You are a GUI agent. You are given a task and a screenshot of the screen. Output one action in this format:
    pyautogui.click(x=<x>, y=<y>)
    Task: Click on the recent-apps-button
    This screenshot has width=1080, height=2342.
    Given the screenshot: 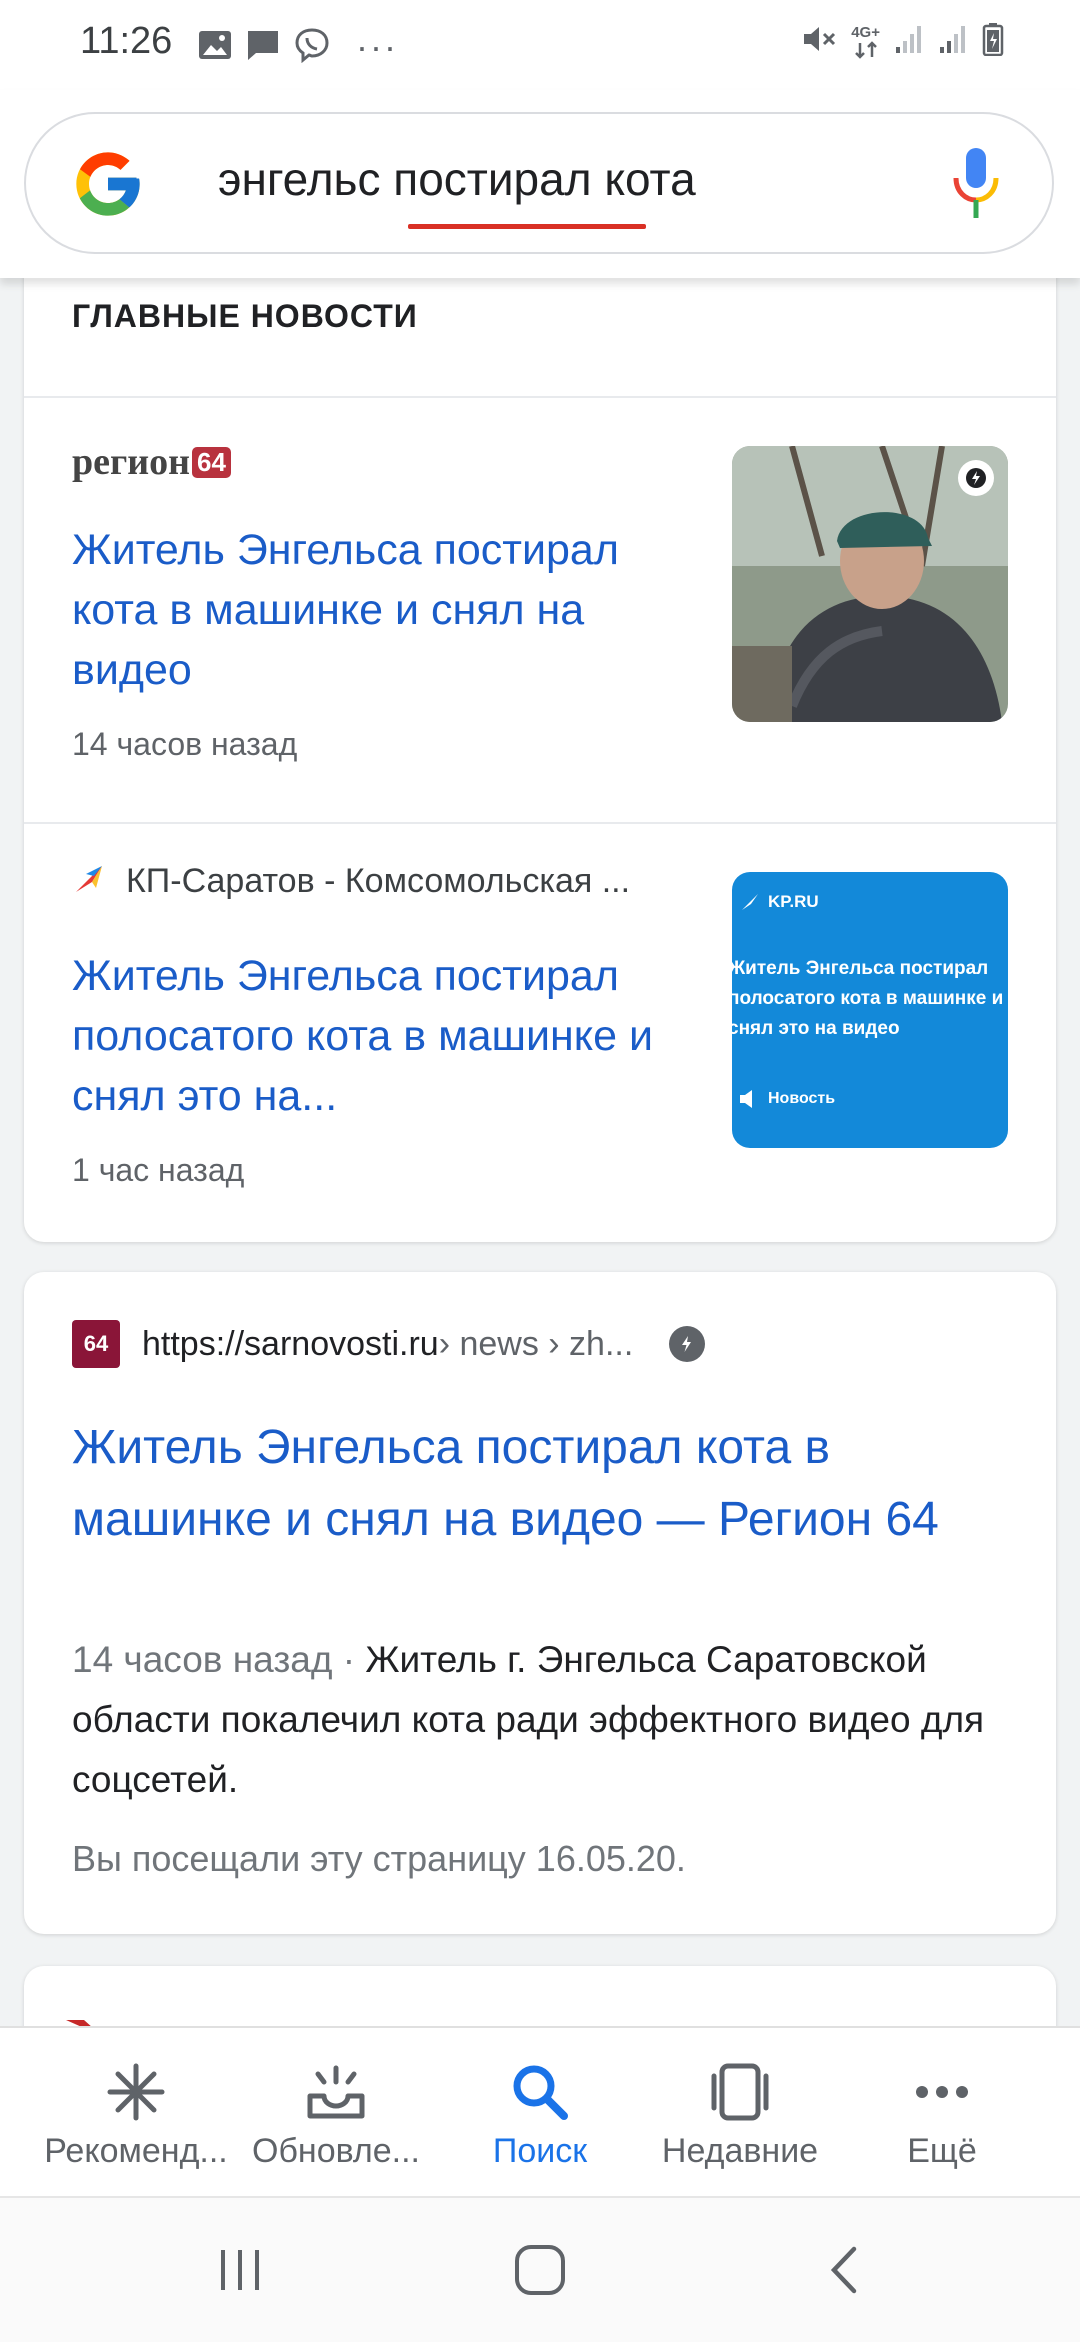 What is the action you would take?
    pyautogui.click(x=240, y=2270)
    